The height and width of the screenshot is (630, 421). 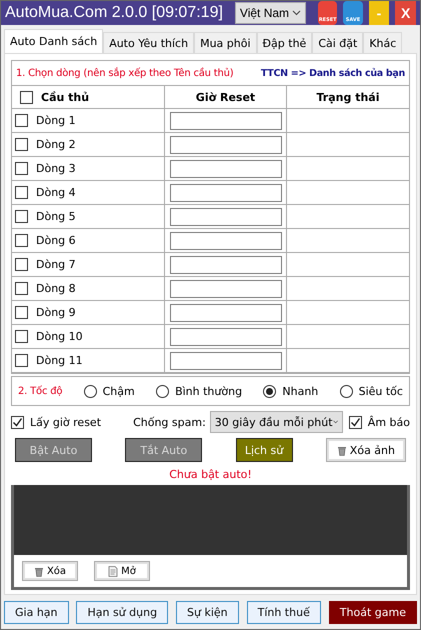 What do you see at coordinates (56, 288) in the screenshot?
I see `row-label: Dòng 8` at bounding box center [56, 288].